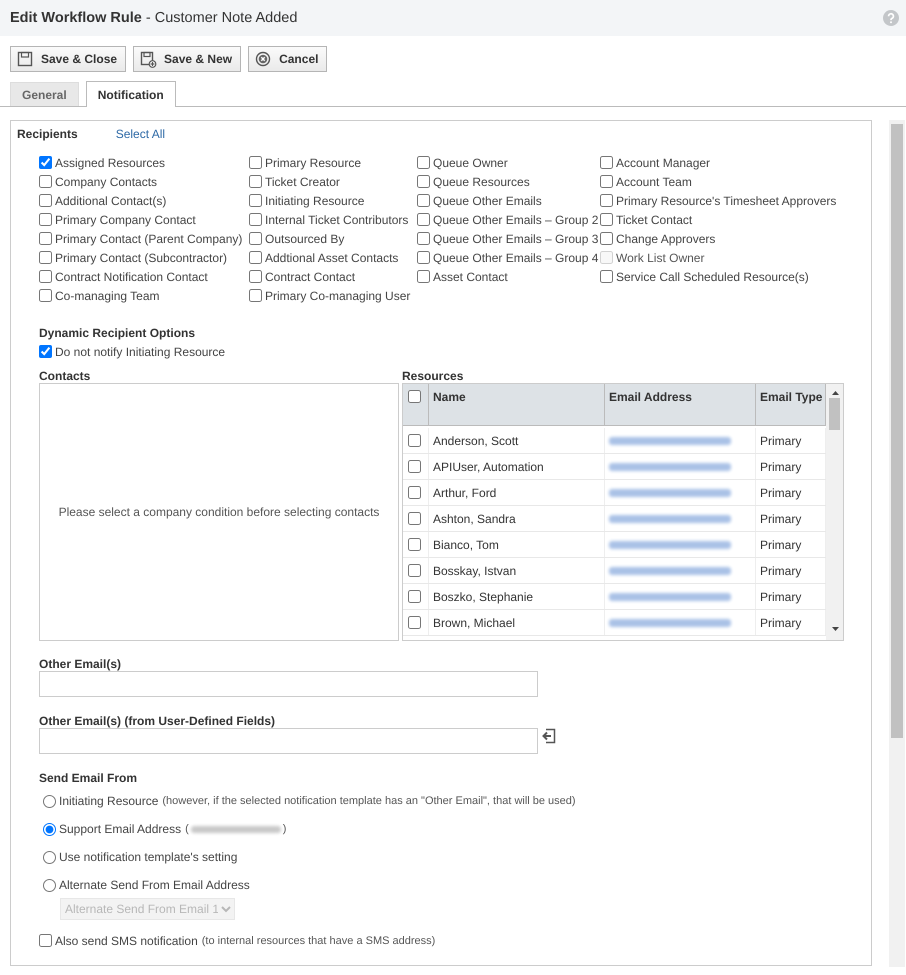 This screenshot has height=975, width=906. What do you see at coordinates (515, 219) in the screenshot?
I see `checkbox-label: Queue Other Emails – Group 2` at bounding box center [515, 219].